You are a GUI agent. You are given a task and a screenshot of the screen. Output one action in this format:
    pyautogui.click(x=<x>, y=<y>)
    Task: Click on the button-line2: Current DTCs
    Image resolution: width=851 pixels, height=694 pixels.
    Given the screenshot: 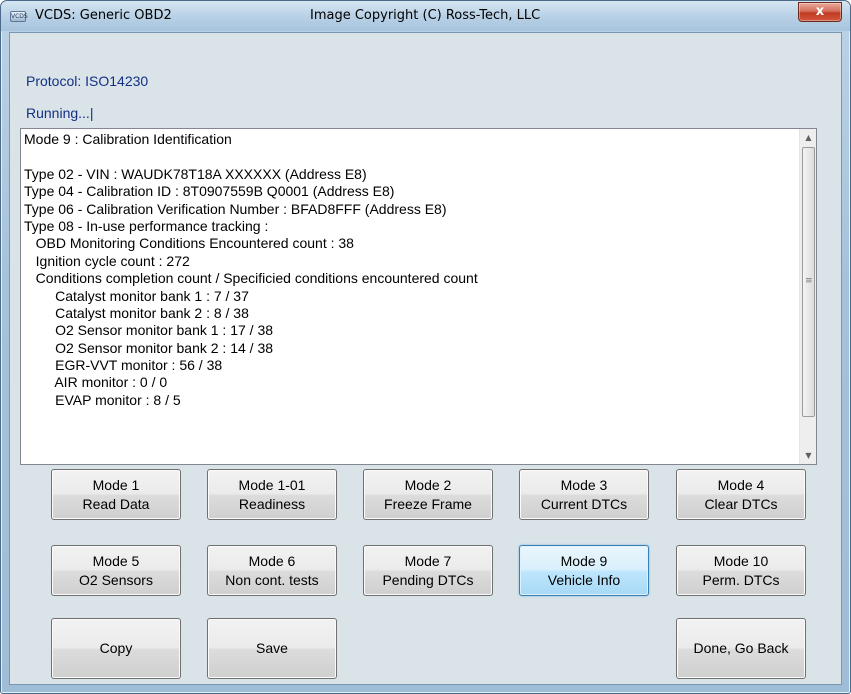 What is the action you would take?
    pyautogui.click(x=584, y=503)
    